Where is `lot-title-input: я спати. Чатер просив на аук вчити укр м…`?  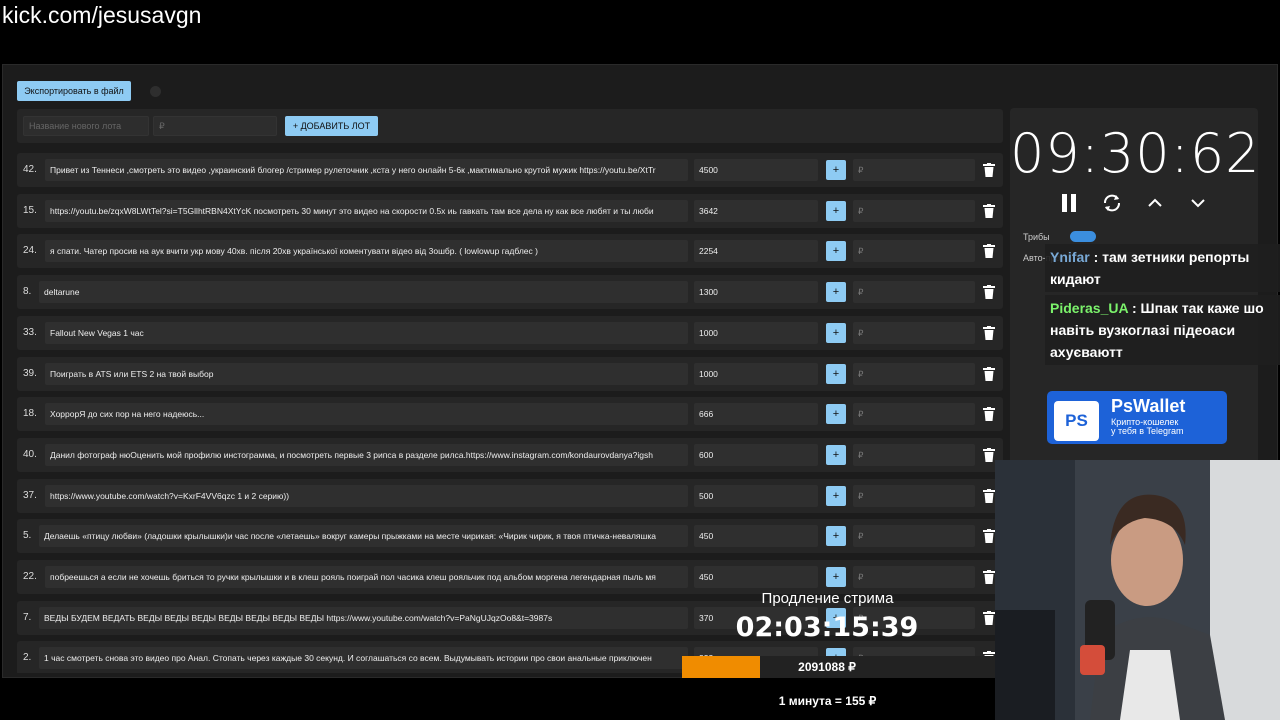
lot-title-input: я спати. Чатер просив на аук вчити укр м… is located at coordinates (366, 251).